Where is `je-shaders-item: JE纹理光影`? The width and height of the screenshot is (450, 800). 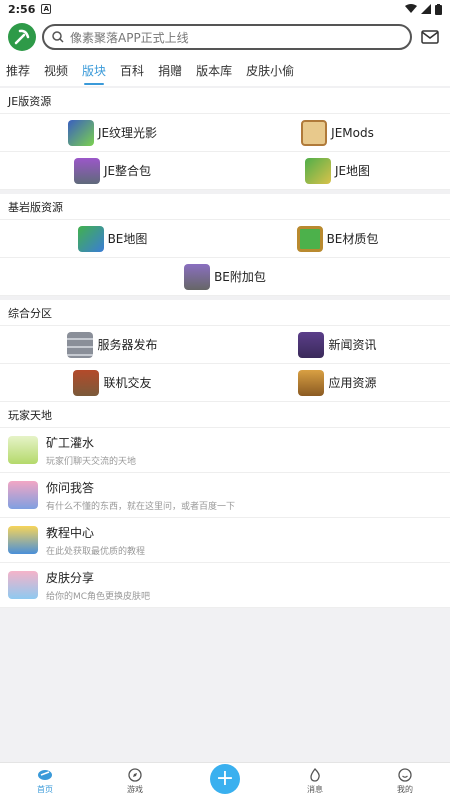 je-shaders-item: JE纹理光影 is located at coordinates (112, 132).